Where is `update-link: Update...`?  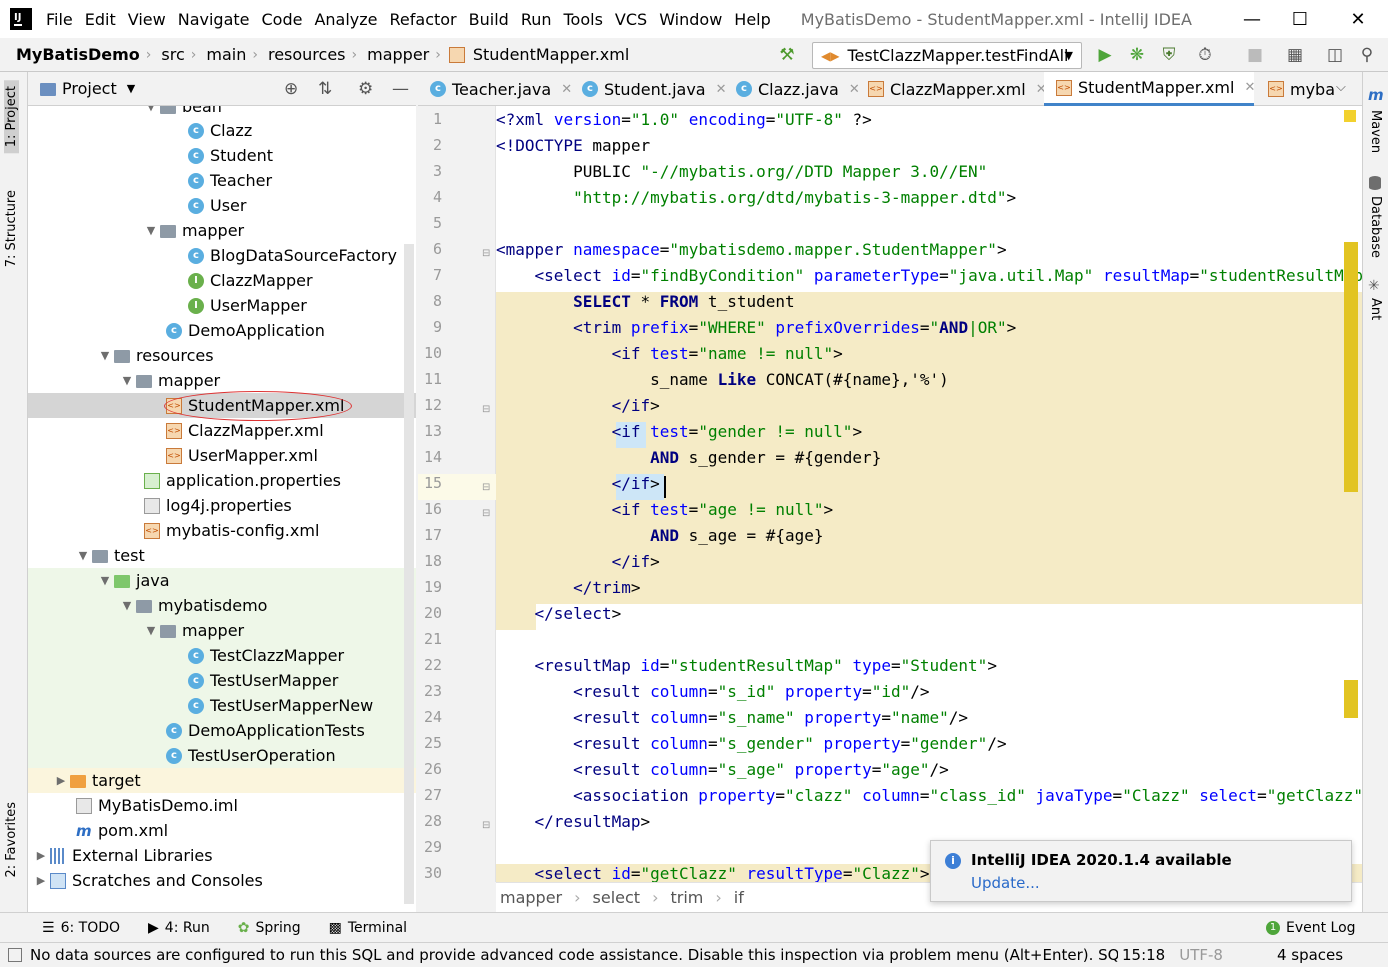
update-link: Update... is located at coordinates (1005, 883).